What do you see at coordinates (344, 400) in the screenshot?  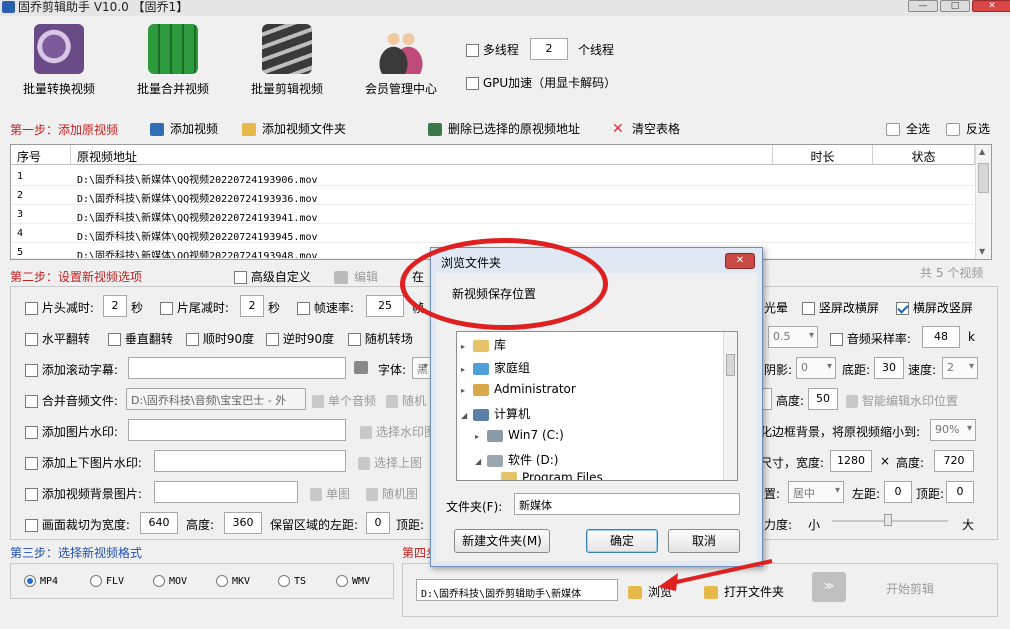 I see `single-audio-button: 单个音频` at bounding box center [344, 400].